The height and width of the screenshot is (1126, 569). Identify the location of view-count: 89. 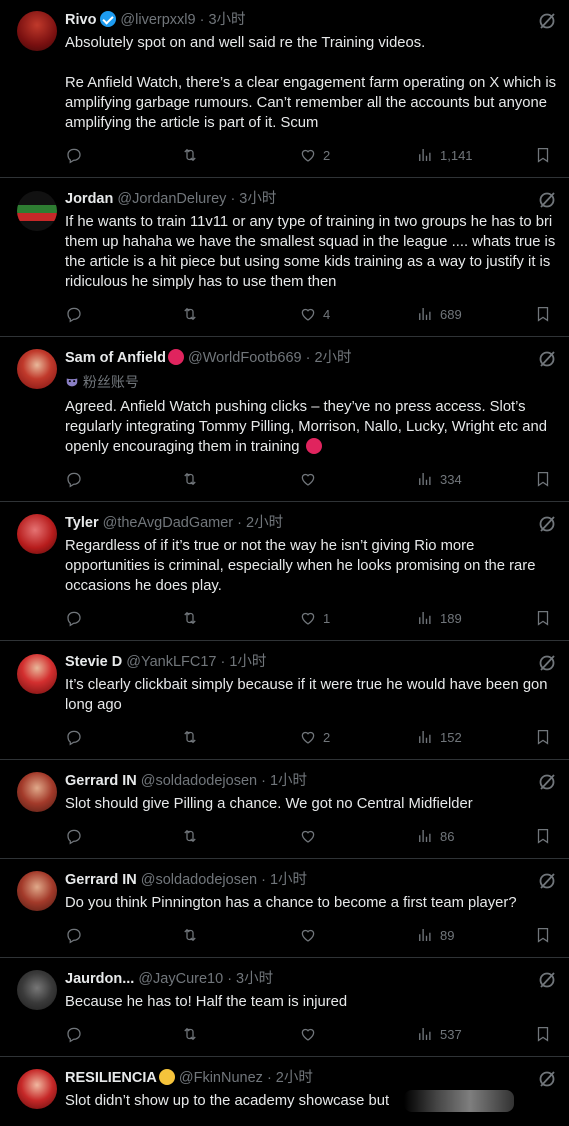
(447, 935).